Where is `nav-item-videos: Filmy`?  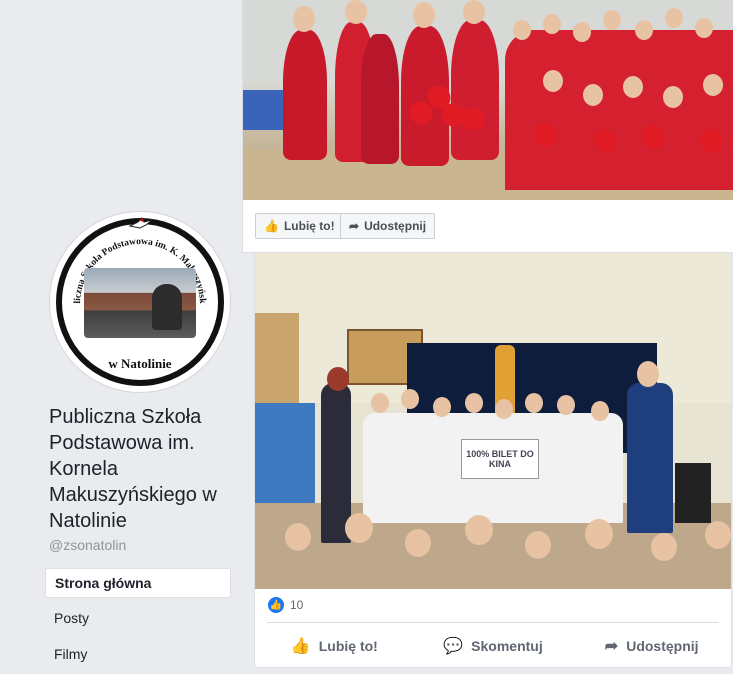 nav-item-videos: Filmy is located at coordinates (138, 654).